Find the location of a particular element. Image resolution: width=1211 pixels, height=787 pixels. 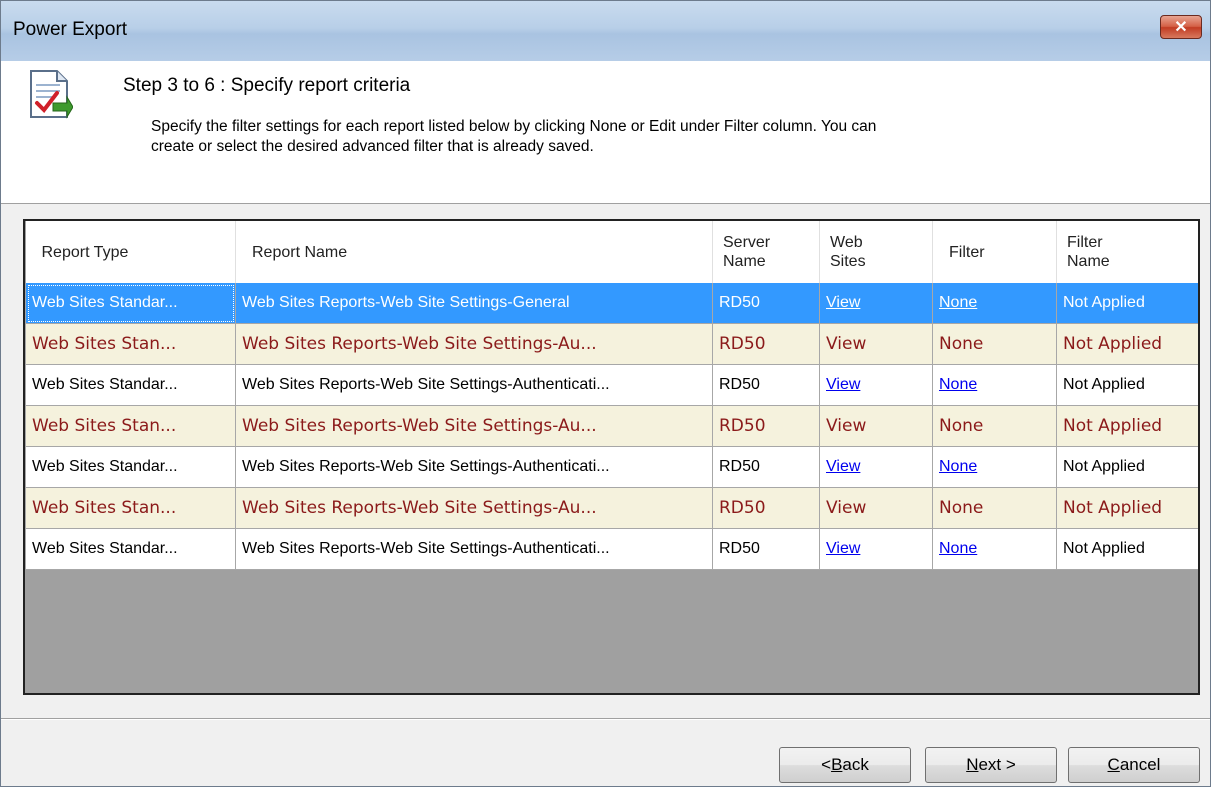

cancel-button: Cancel is located at coordinates (1134, 765).